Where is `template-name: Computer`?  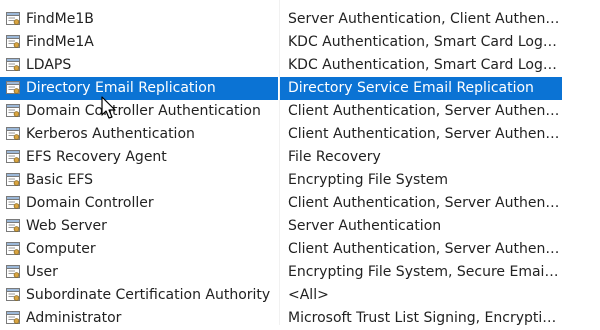 template-name: Computer is located at coordinates (61, 249).